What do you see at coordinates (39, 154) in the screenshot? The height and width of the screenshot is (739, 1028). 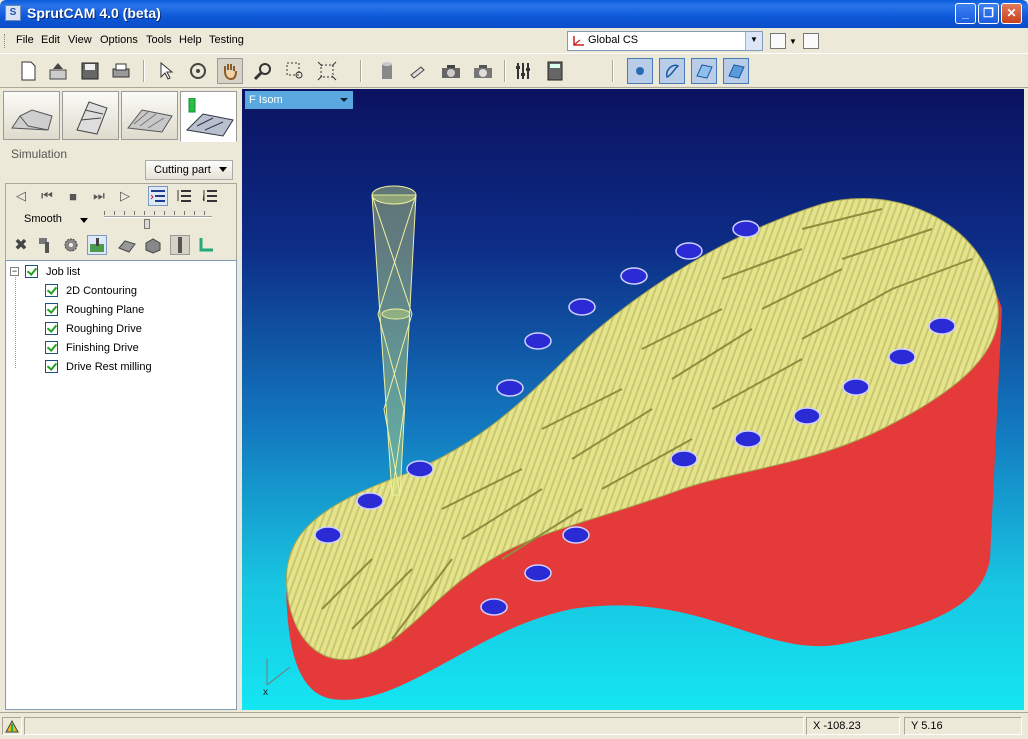 I see `section-label: Simulation` at bounding box center [39, 154].